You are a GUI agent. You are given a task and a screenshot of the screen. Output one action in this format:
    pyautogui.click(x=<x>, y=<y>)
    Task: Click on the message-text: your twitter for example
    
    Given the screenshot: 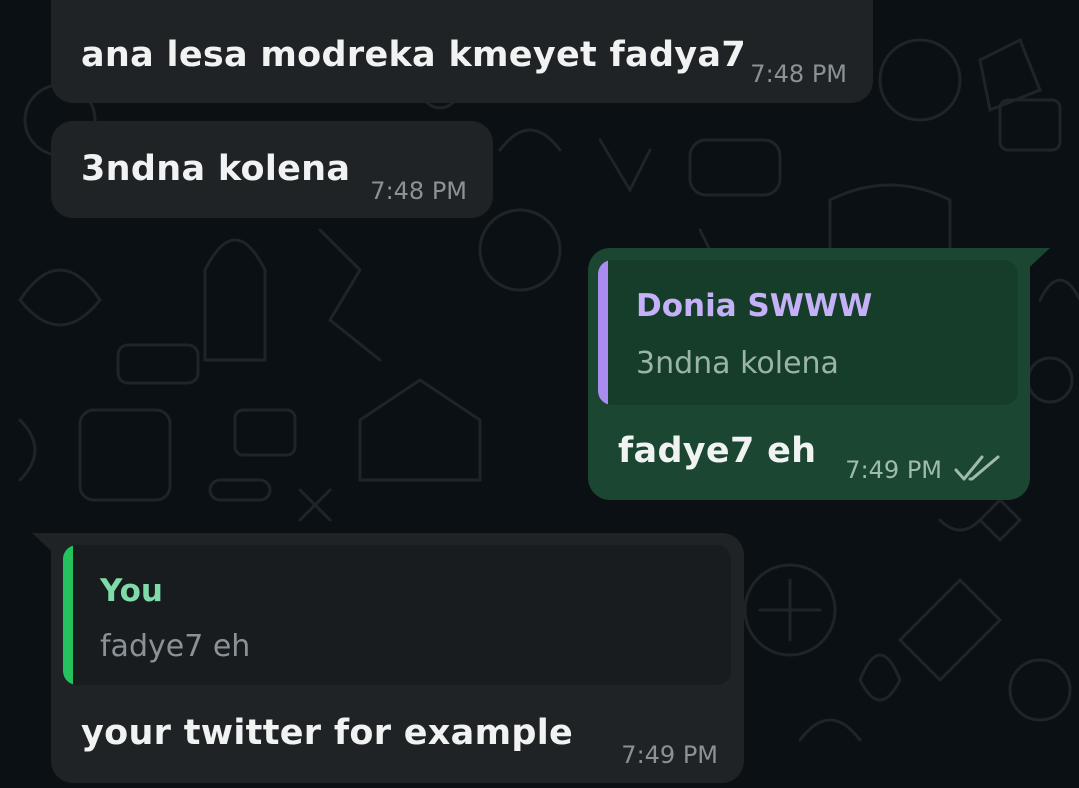 What is the action you would take?
    pyautogui.click(x=327, y=733)
    